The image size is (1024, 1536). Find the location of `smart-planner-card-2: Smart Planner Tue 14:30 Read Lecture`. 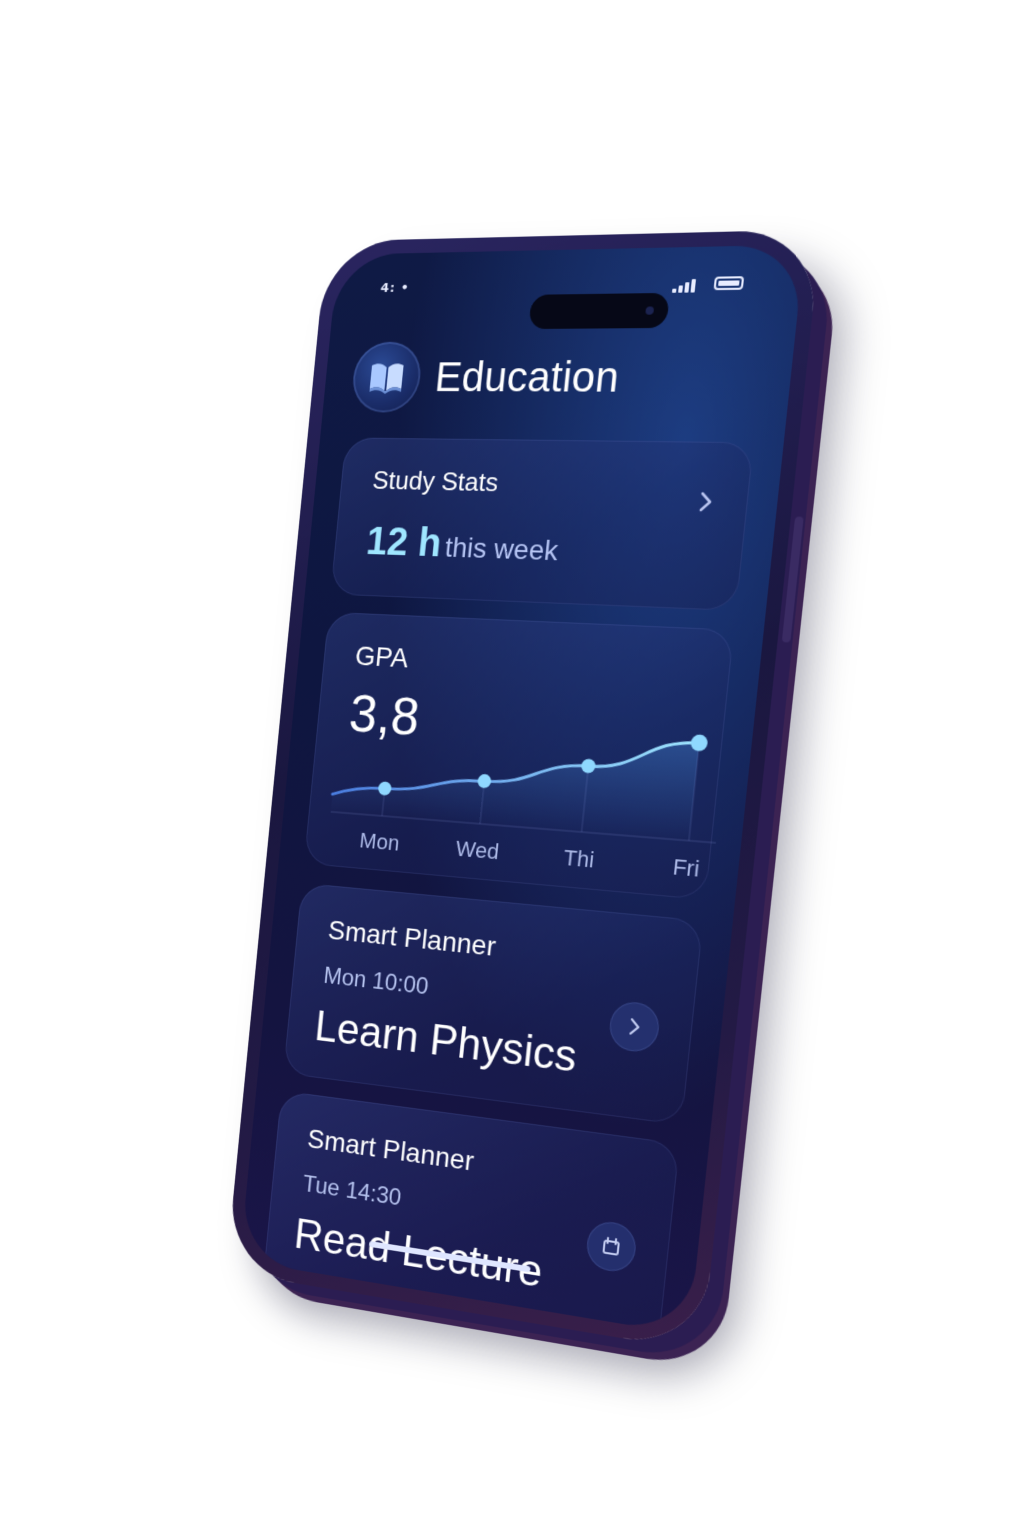

smart-planner-card-2: Smart Planner Tue 14:30 Read Lecture is located at coordinates (471, 1212).